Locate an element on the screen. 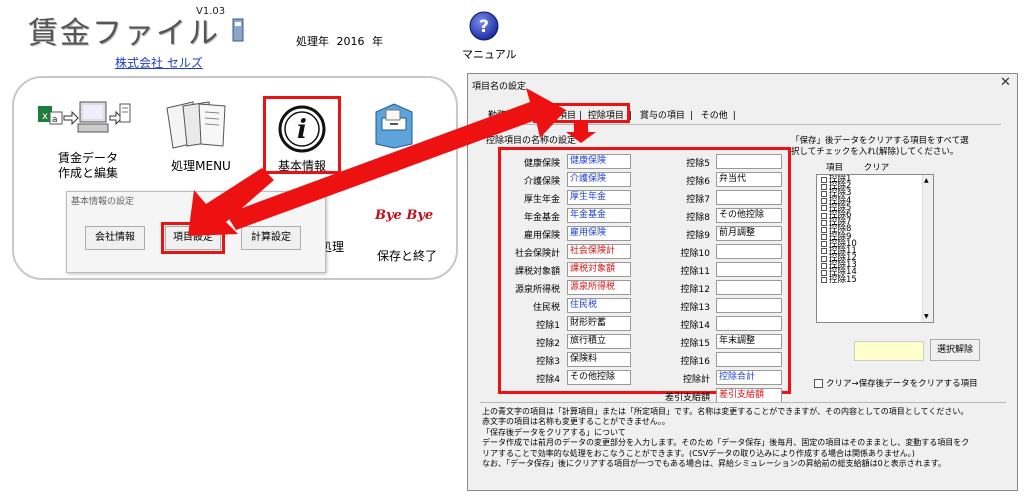  basic-info-button: 基本情報 is located at coordinates (302, 165).